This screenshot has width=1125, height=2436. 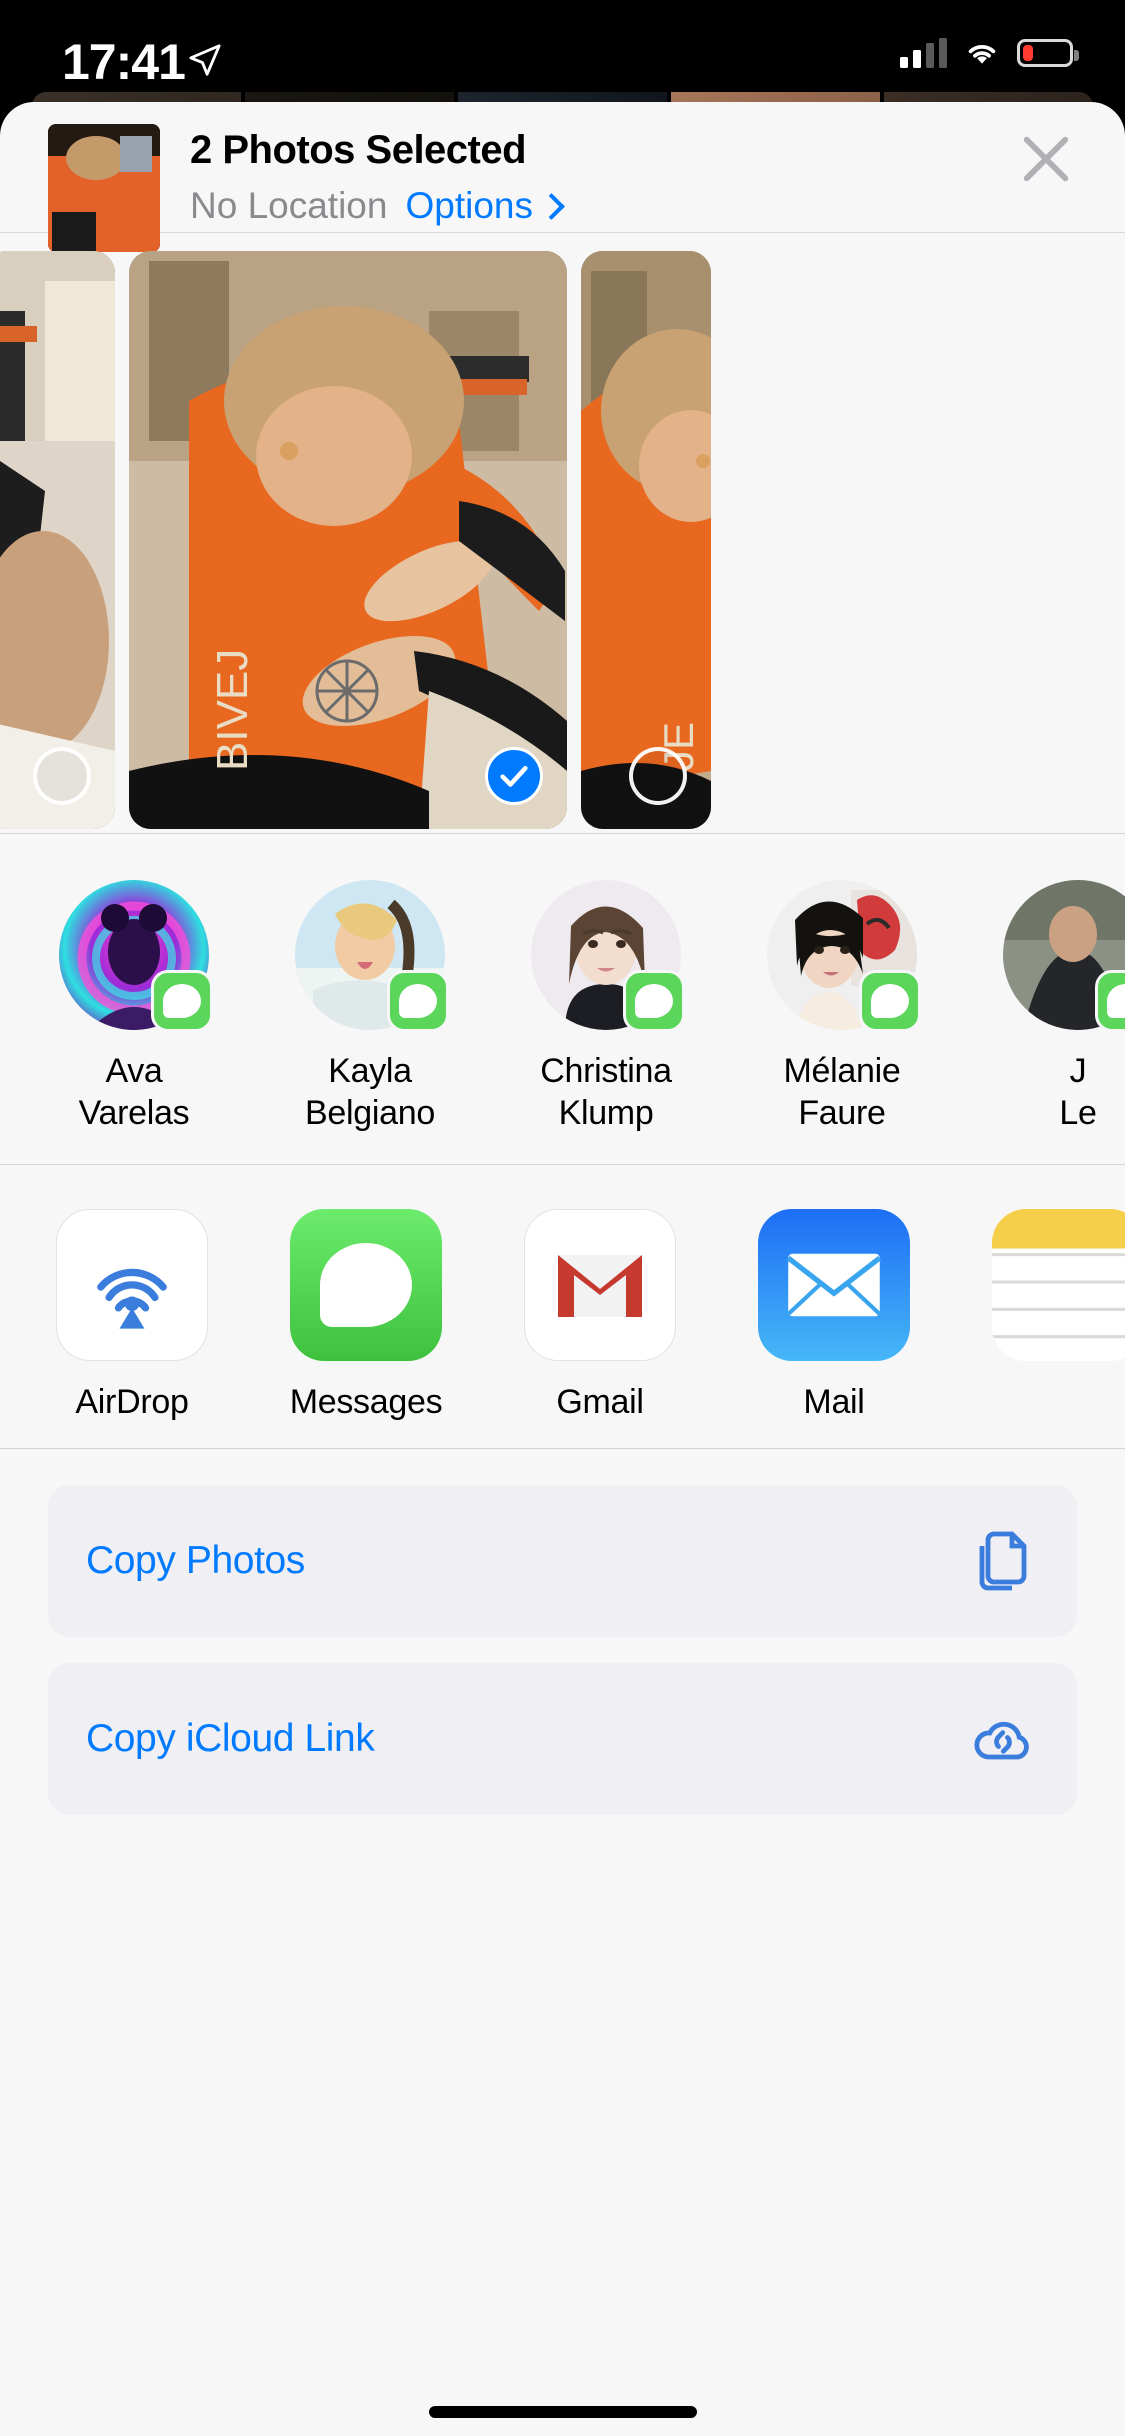 What do you see at coordinates (230, 1739) in the screenshot?
I see `action-label: Copy iCloud Link` at bounding box center [230, 1739].